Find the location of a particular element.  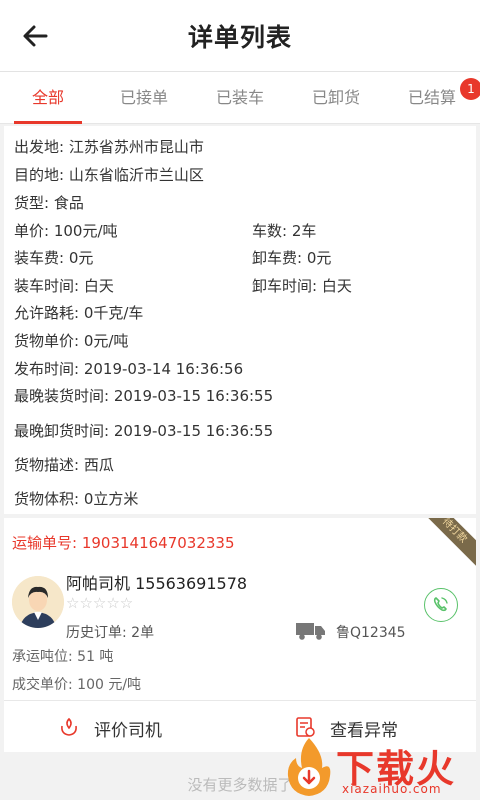

tab-loaded: 已装车 is located at coordinates (240, 98).